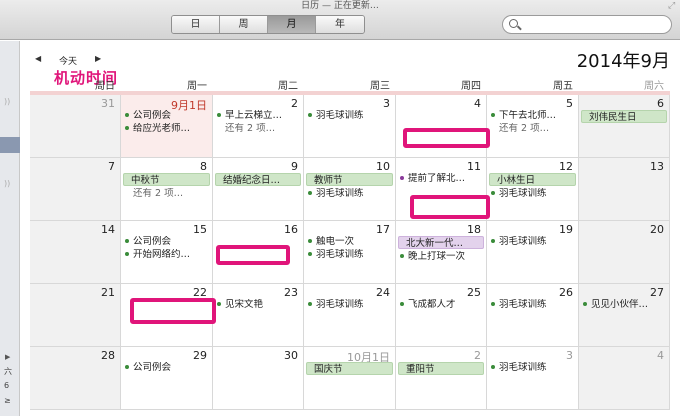  I want to click on day-cell: 31, so click(75, 126).